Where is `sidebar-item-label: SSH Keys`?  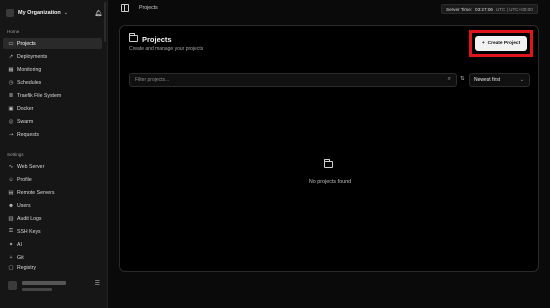 sidebar-item-label: SSH Keys is located at coordinates (29, 231).